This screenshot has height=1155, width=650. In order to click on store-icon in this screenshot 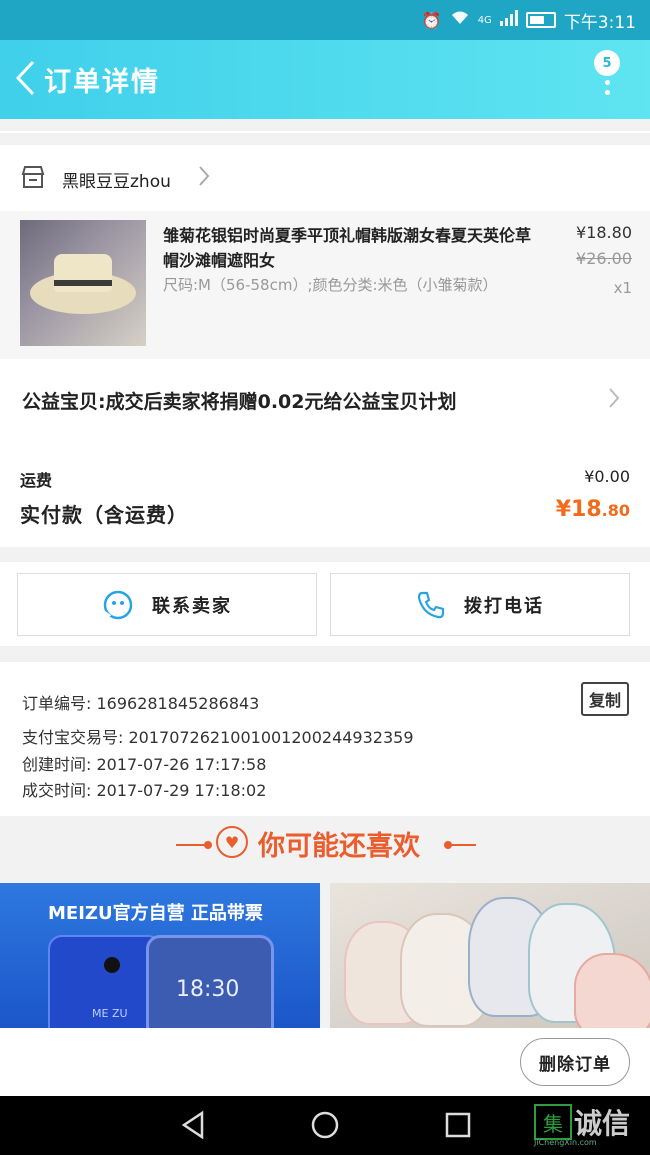, I will do `click(33, 179)`.